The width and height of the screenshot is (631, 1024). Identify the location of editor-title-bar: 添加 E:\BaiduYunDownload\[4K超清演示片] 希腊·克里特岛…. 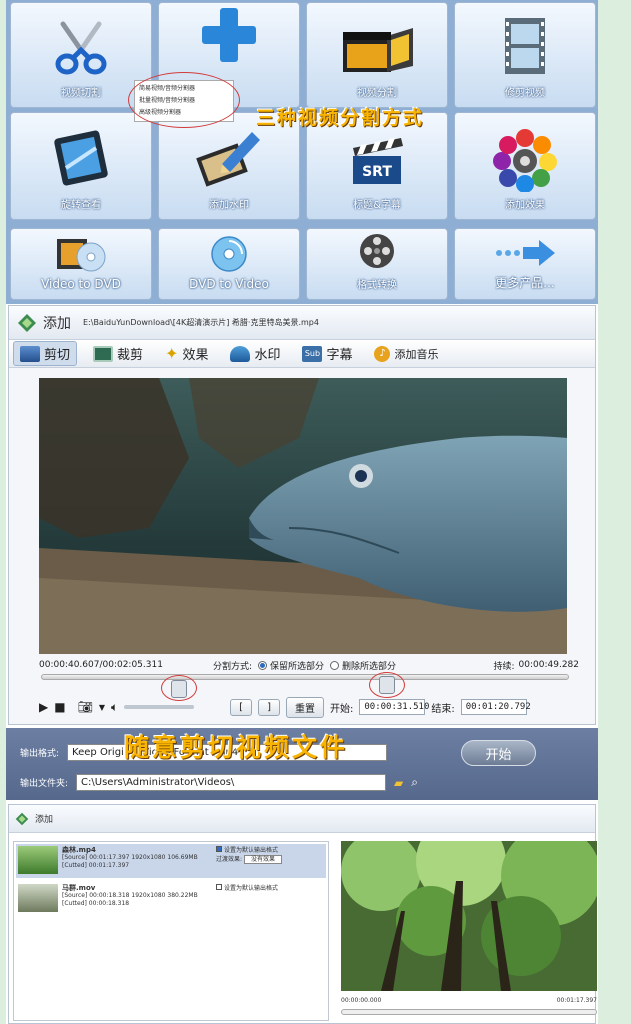
(302, 323).